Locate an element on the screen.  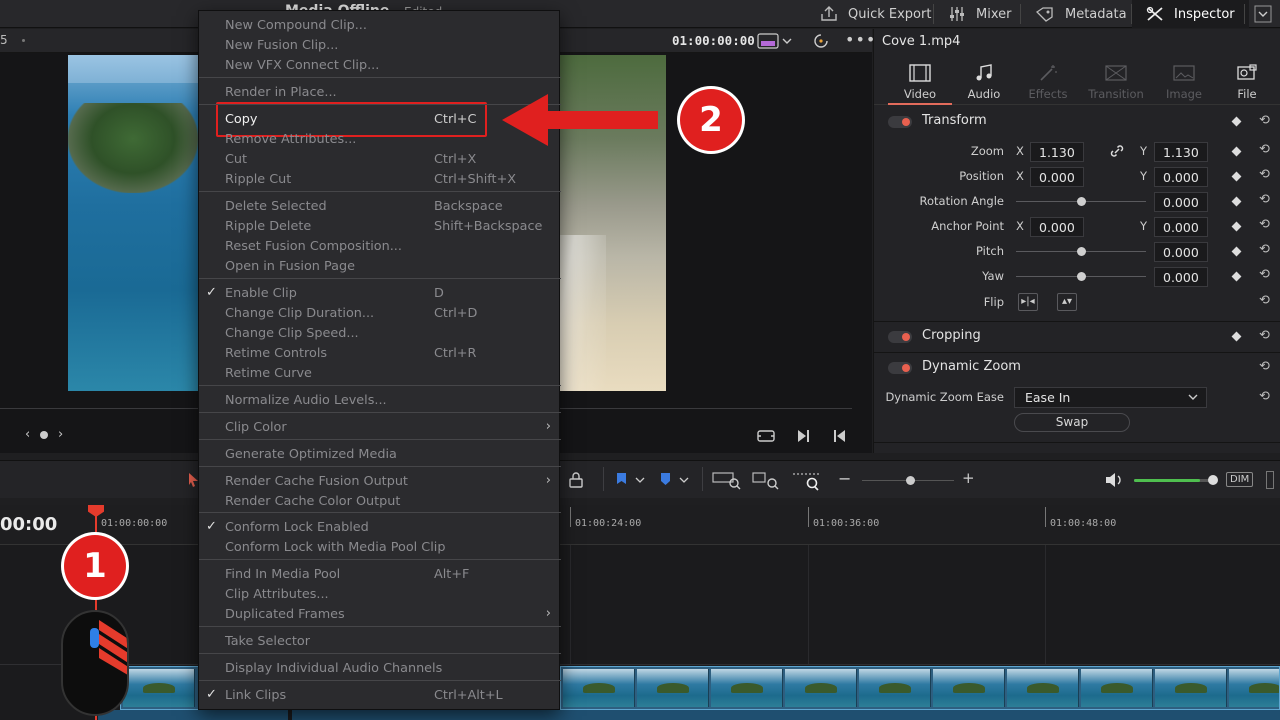
volume-icon is located at coordinates (1114, 480).